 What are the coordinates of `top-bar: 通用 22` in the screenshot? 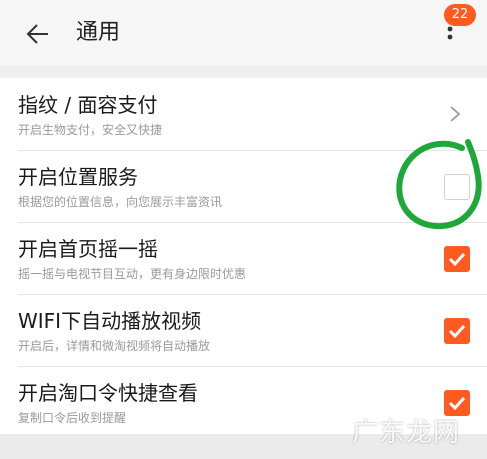 It's located at (243, 33).